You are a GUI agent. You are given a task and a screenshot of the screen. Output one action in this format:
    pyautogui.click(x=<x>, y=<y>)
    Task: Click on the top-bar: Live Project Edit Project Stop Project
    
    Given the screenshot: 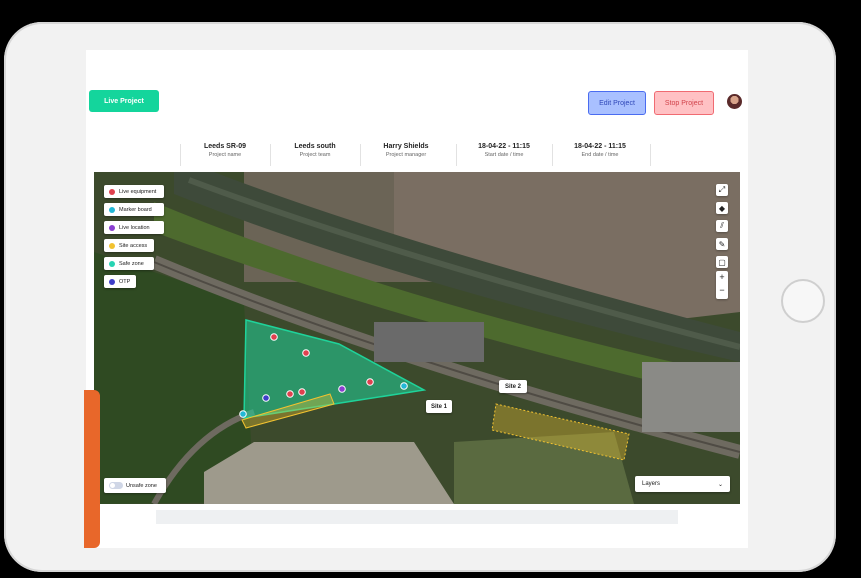 What is the action you would take?
    pyautogui.click(x=417, y=101)
    